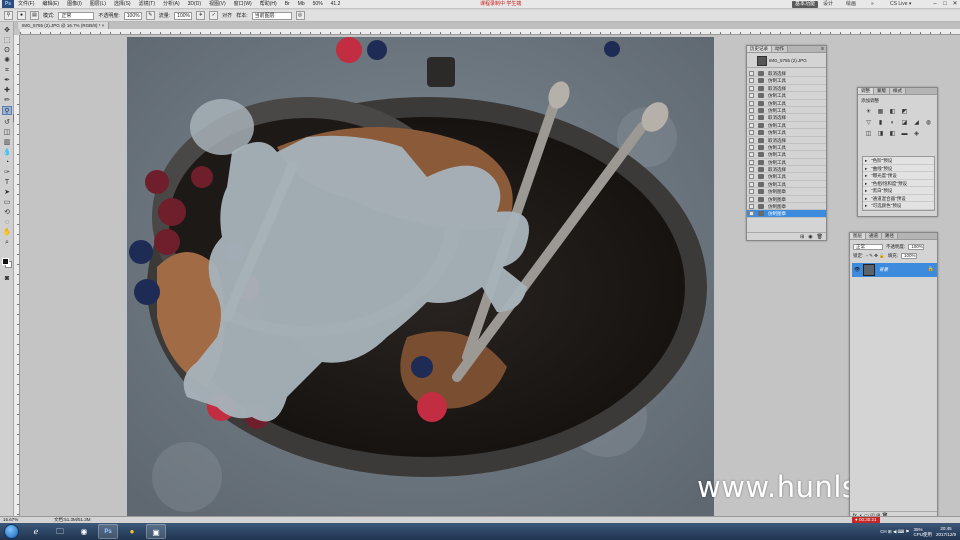 This screenshot has width=960, height=540. I want to click on vertical-ruler, so click(17, 275).